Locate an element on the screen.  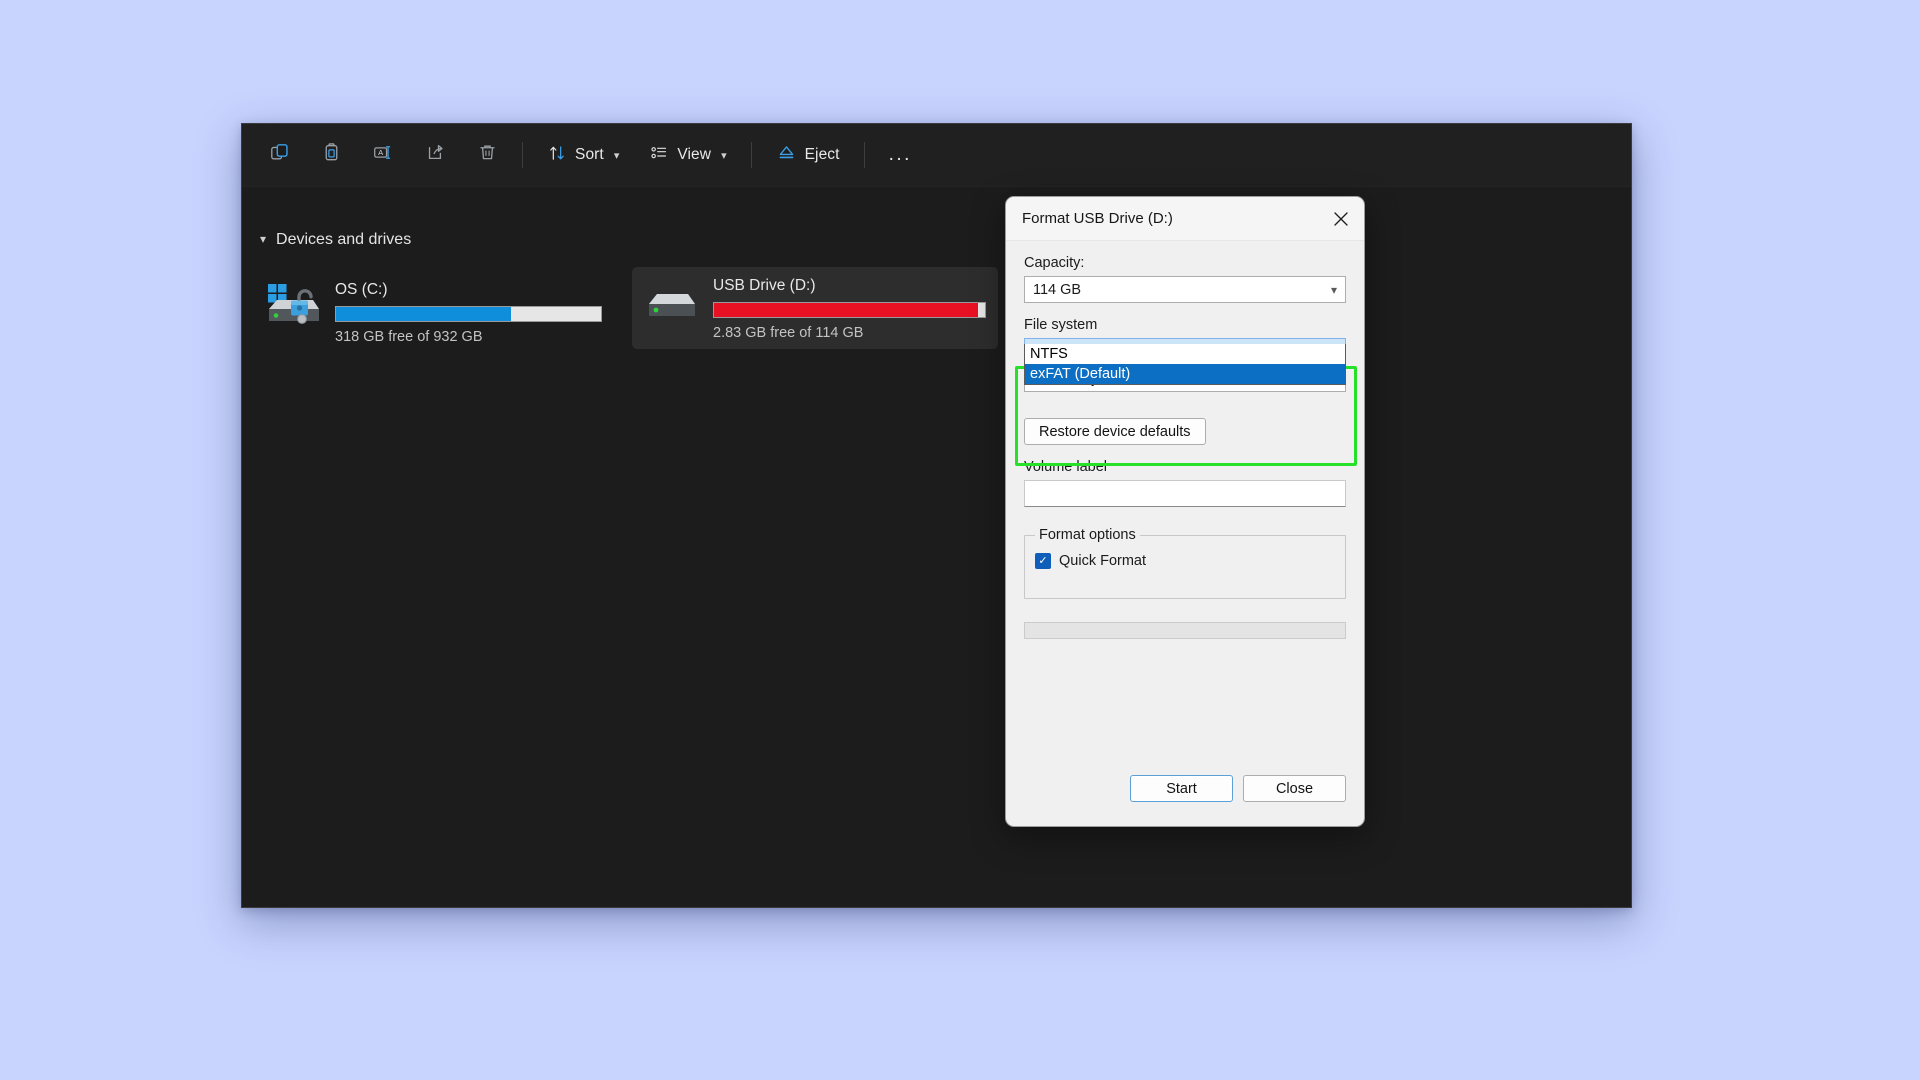
quick-format-label: Quick Format is located at coordinates (1103, 561).